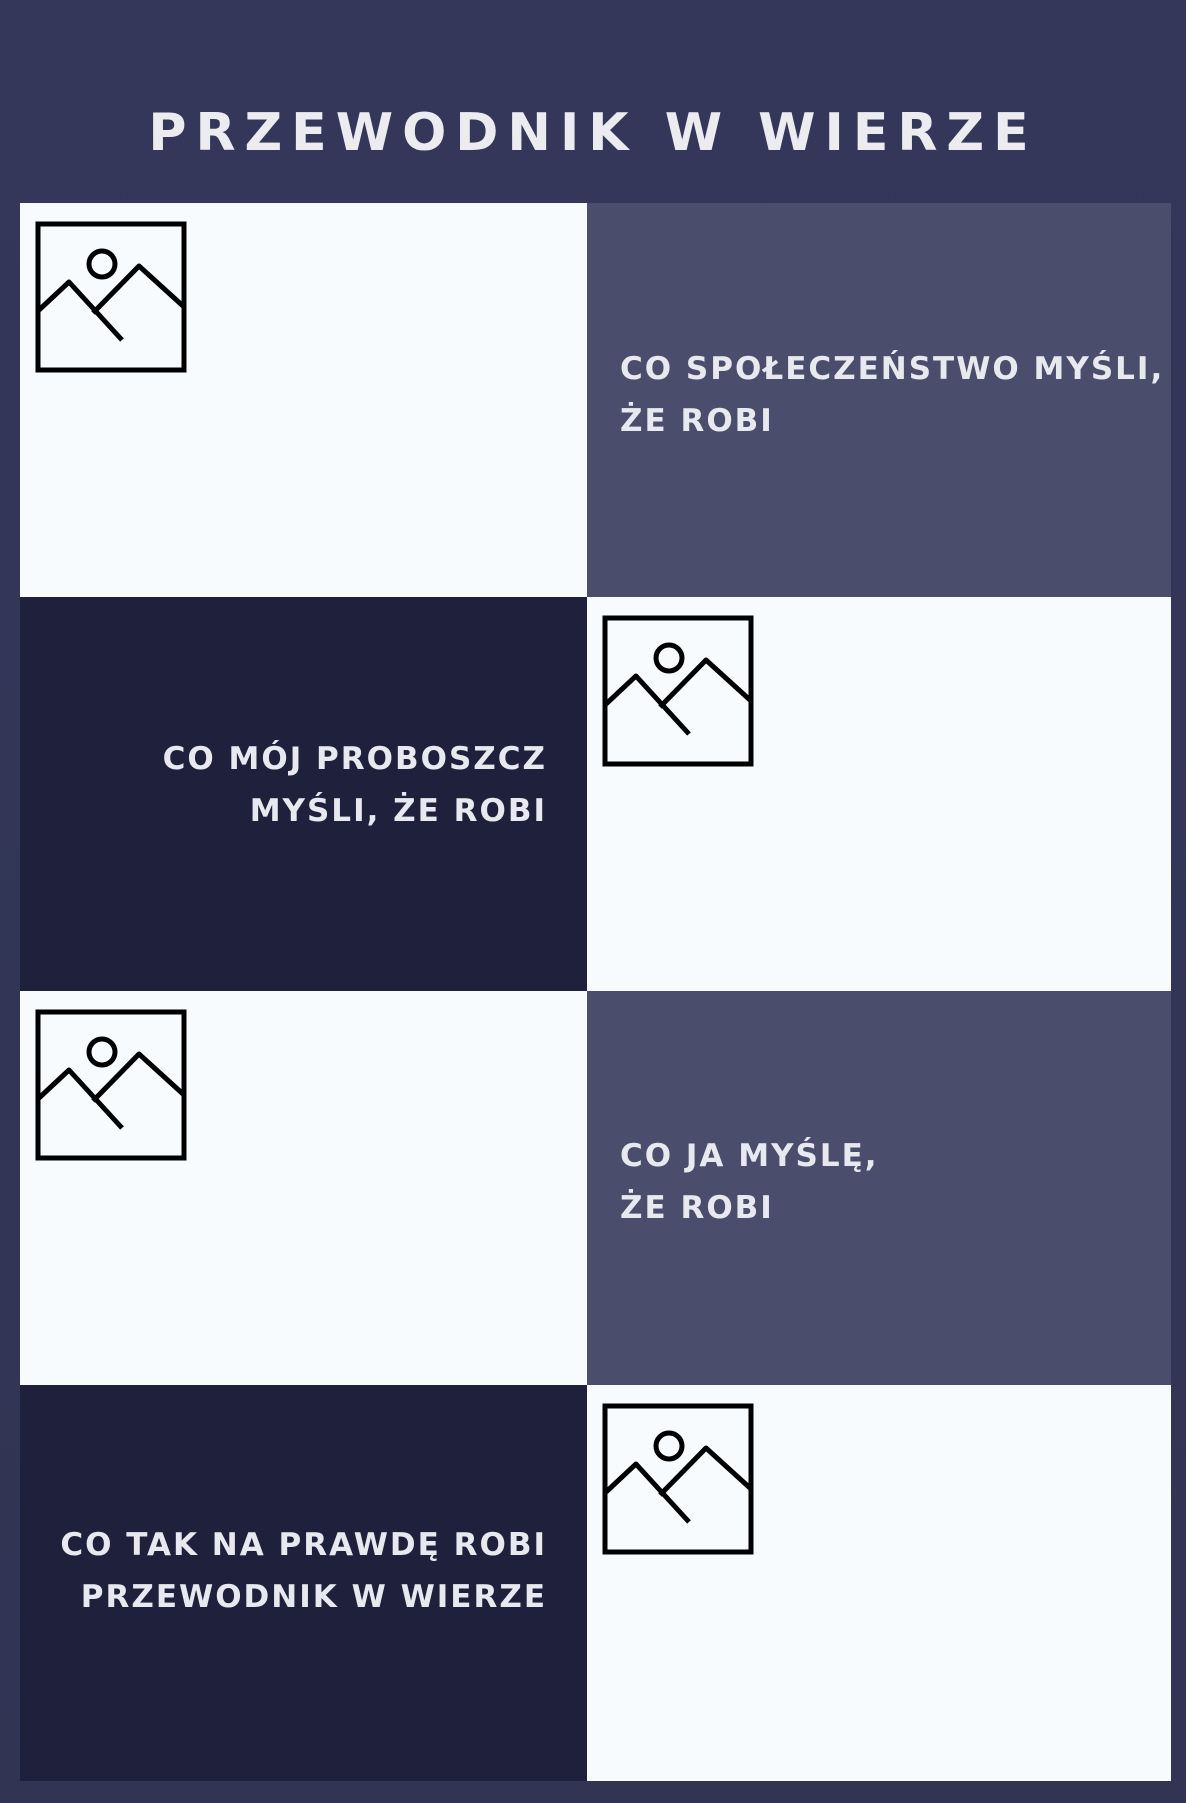 This screenshot has width=1186, height=1803. What do you see at coordinates (892, 395) in the screenshot?
I see `caption-society: CO SPOŁECZEŃSTWO MYŚLI, ŻE ROBI` at bounding box center [892, 395].